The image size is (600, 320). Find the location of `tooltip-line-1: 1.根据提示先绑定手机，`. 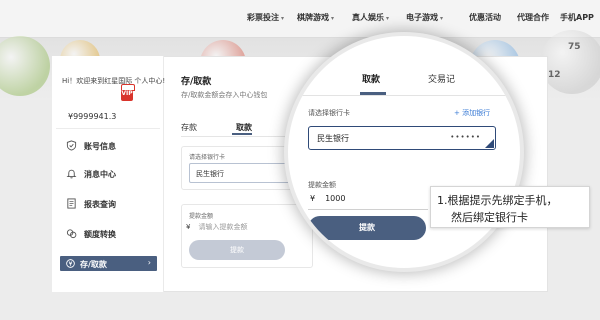

tooltip-line-1: 1.根据提示先绑定手机， is located at coordinates (497, 200).